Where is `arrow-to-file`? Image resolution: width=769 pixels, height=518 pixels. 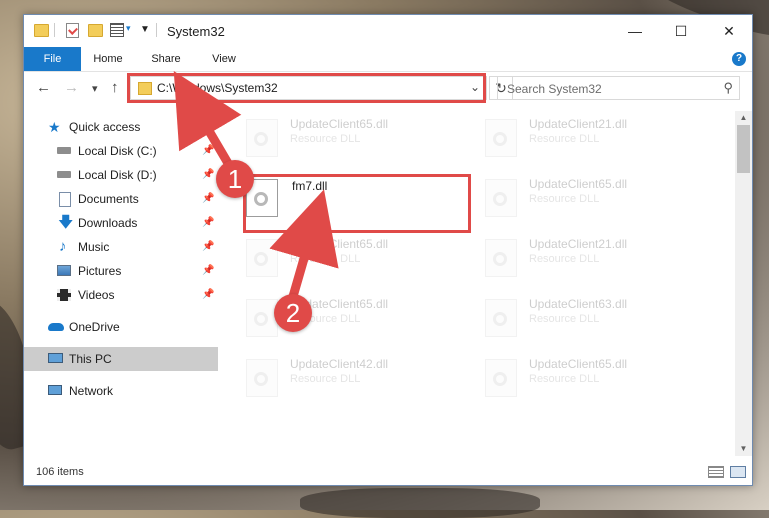 arrow-to-file is located at coordinates (304, 247).